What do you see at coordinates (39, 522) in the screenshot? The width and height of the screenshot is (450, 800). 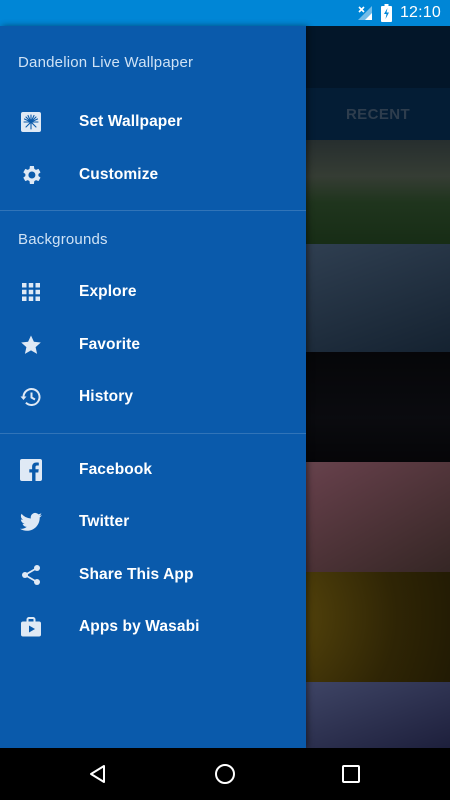 I see `twitter-icon` at bounding box center [39, 522].